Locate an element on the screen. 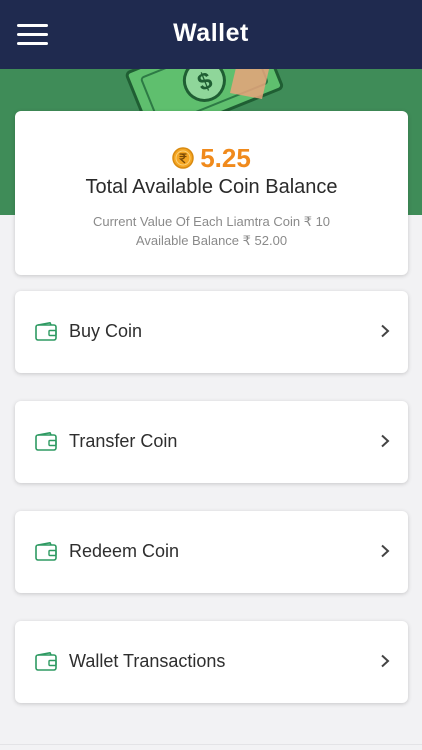 The image size is (422, 750). coin-rate-text: Current Value Of Each Liamtra Coin ₹ 10 is located at coordinates (211, 221).